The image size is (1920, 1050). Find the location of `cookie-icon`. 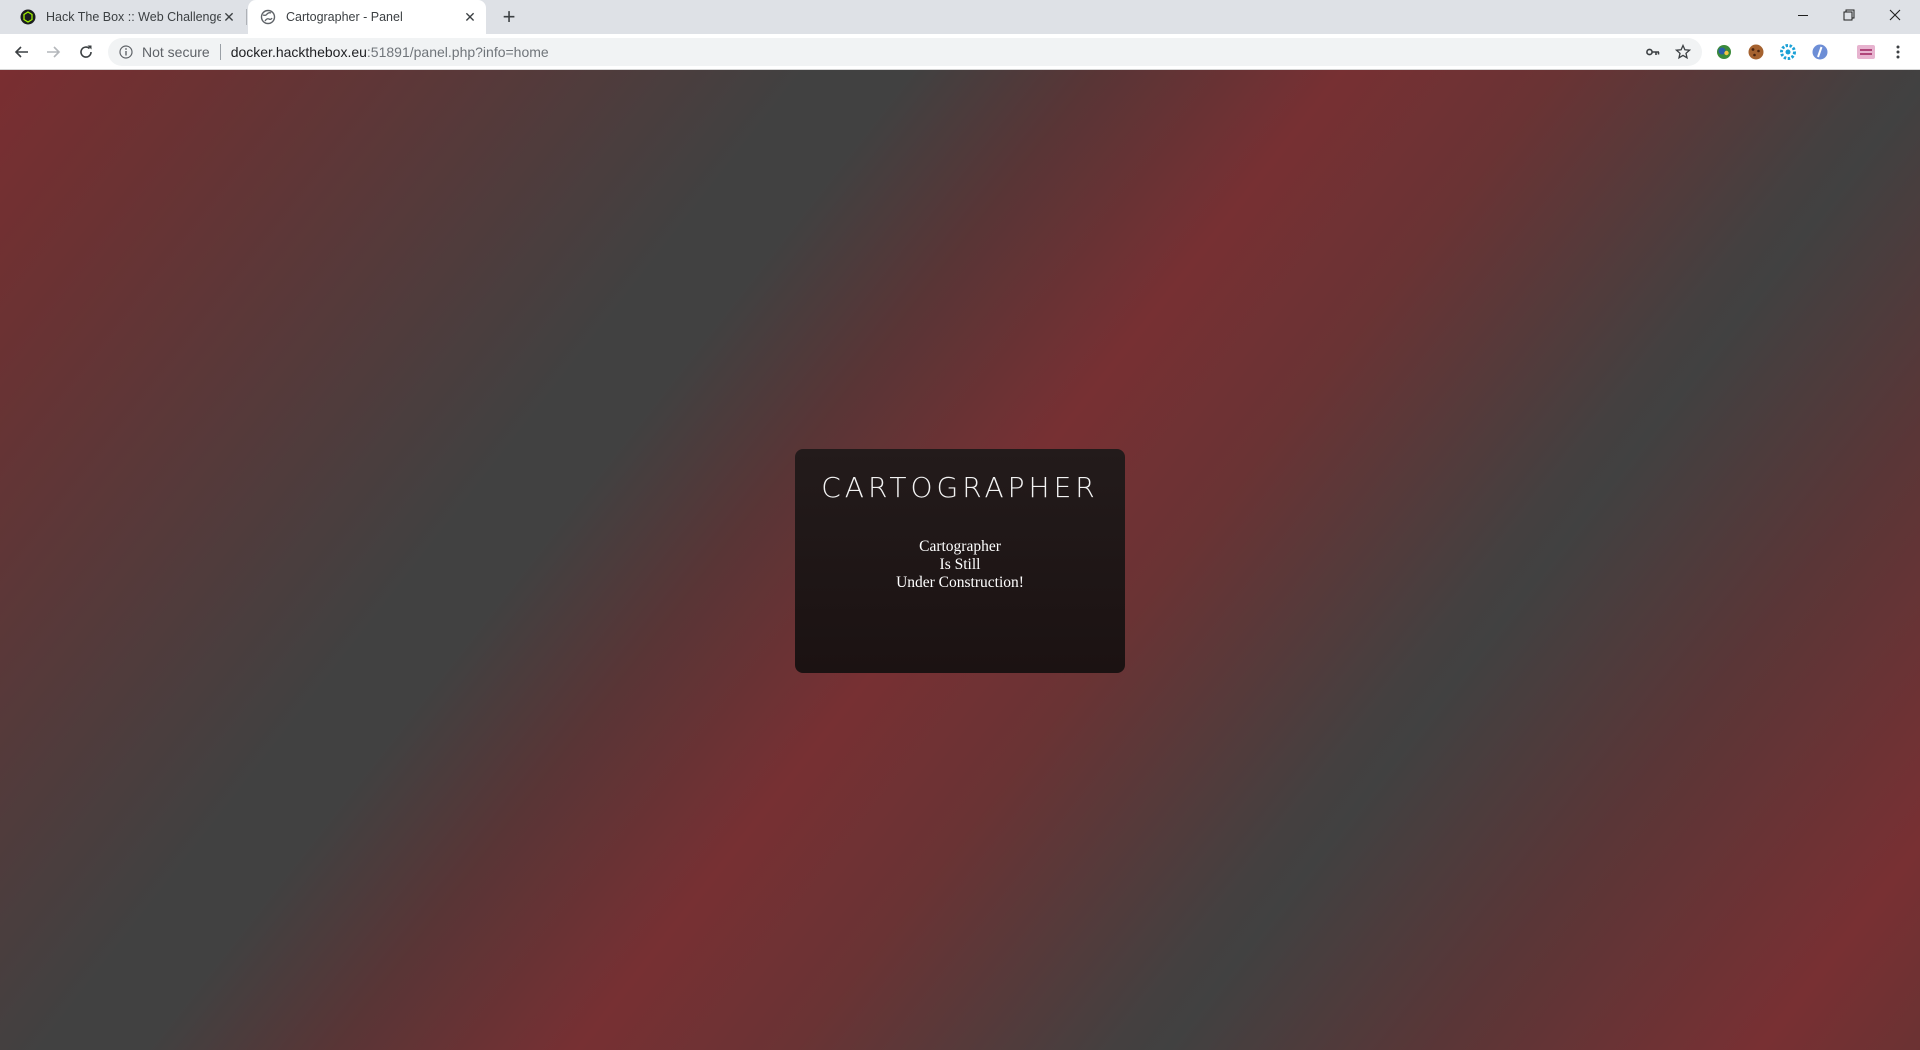

cookie-icon is located at coordinates (1756, 52).